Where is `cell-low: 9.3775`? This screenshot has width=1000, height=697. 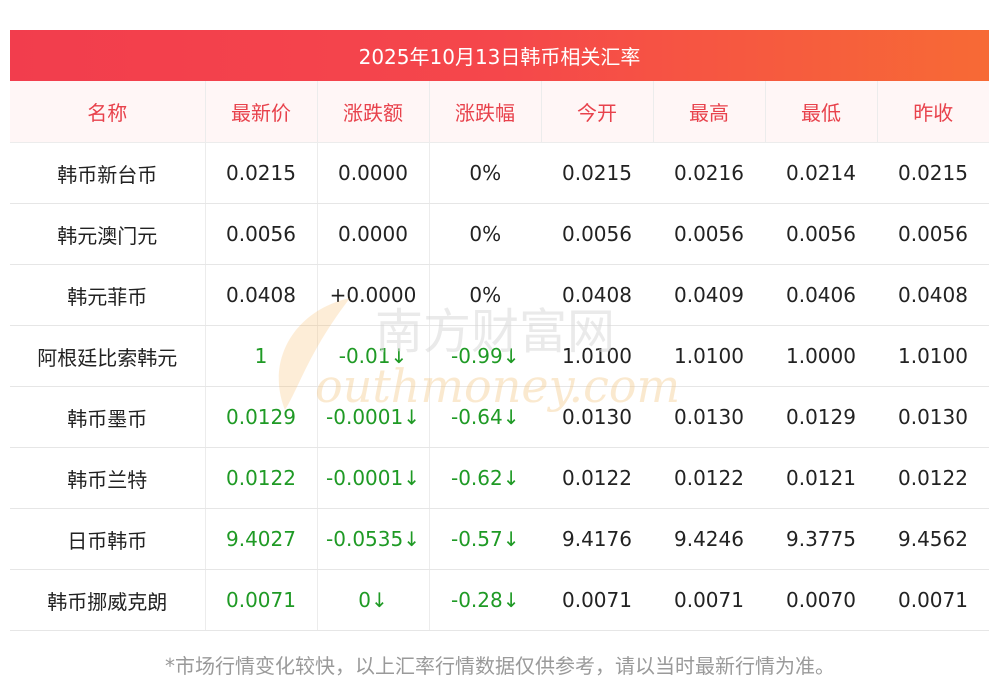
cell-low: 9.3775 is located at coordinates (821, 539).